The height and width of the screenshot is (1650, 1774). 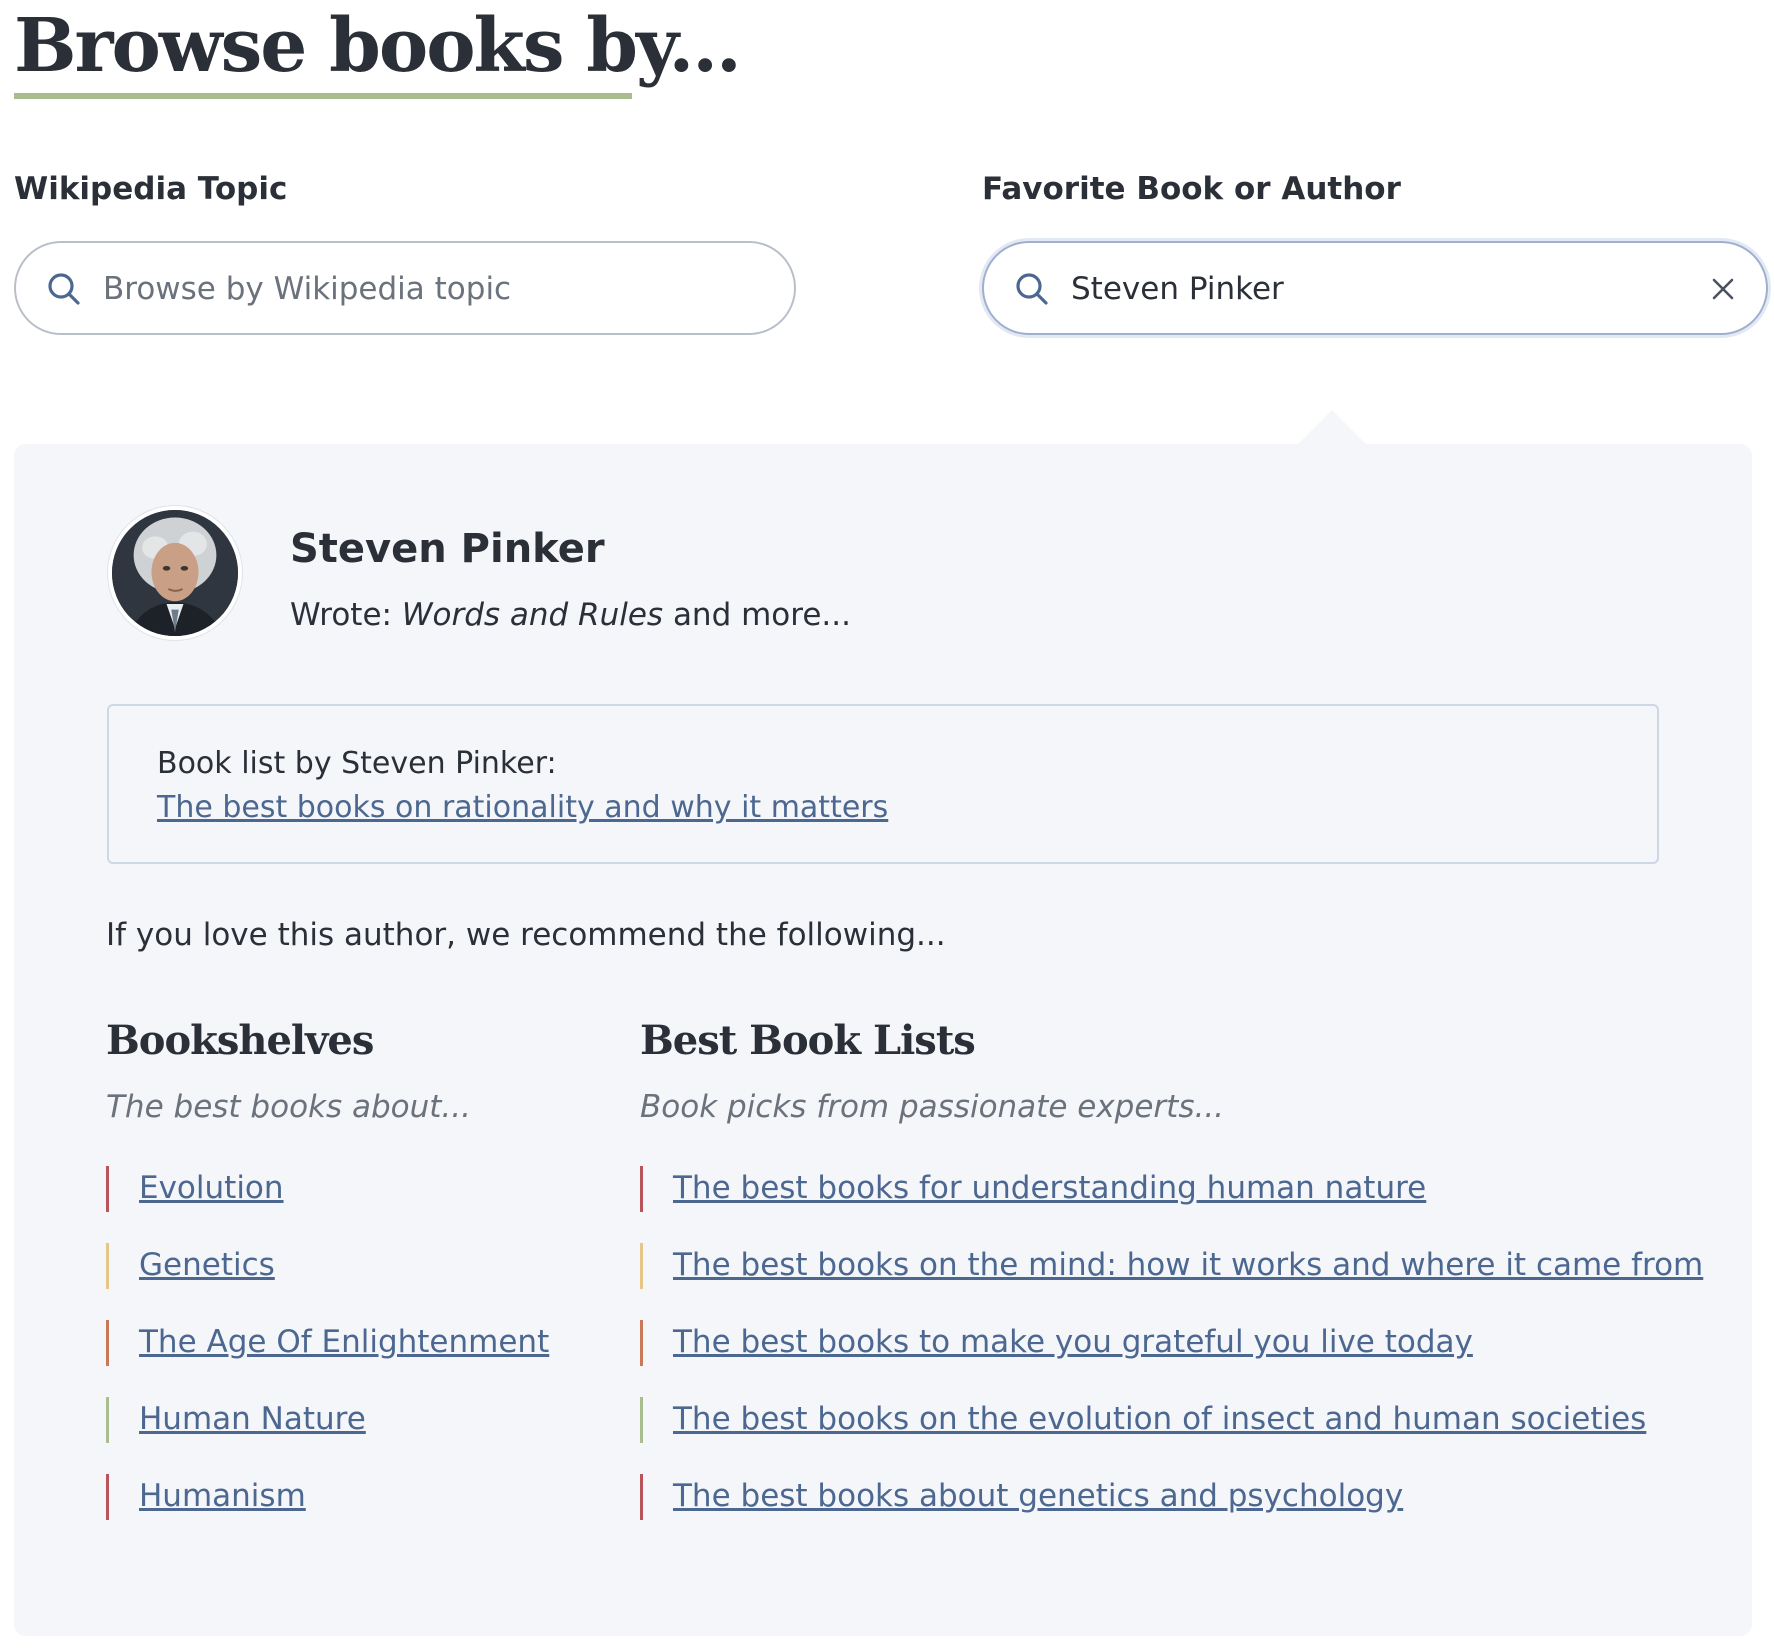 I want to click on best-lists-heading: Best Book Lists, so click(x=808, y=1040).